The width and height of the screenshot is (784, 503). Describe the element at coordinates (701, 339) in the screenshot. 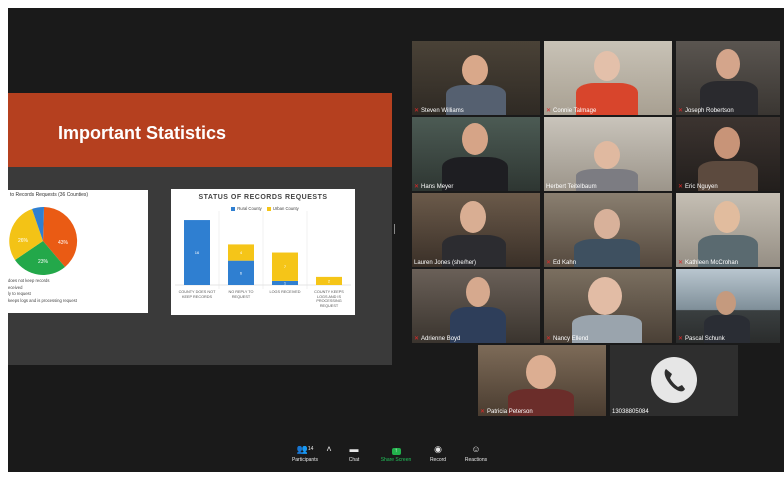

I see `participant-name: ✕ Pascal Schunk` at that location.